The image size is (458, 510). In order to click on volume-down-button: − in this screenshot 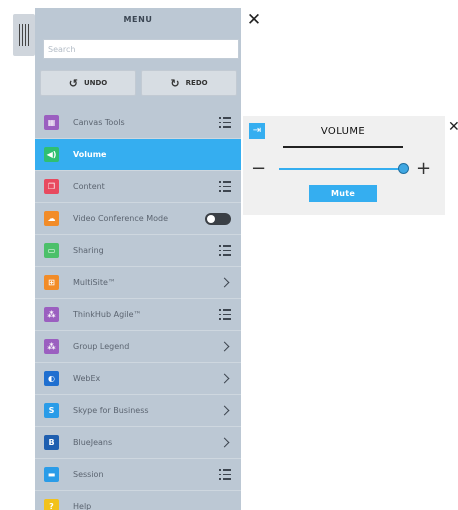, I will do `click(258, 169)`.